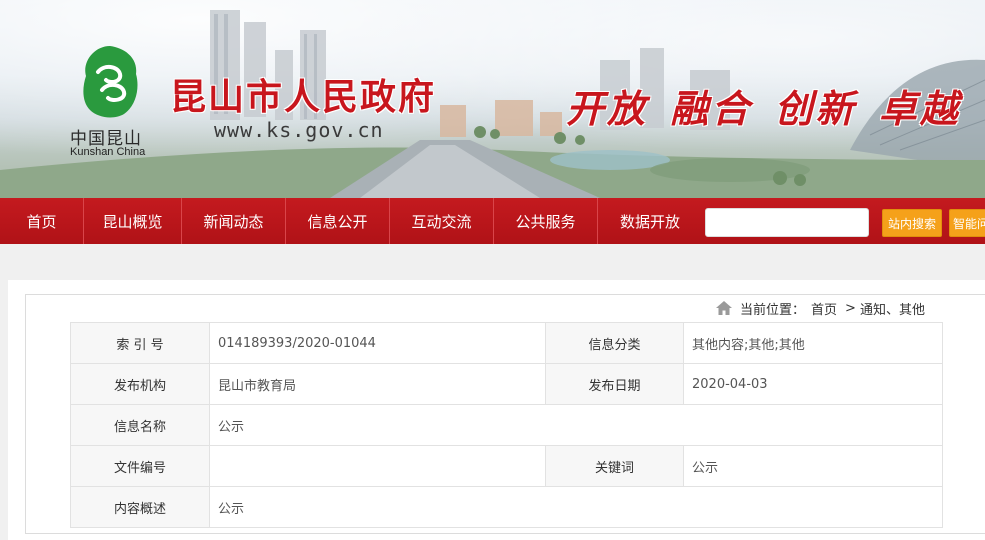  I want to click on nav-item-overview: 昆山概览, so click(133, 221).